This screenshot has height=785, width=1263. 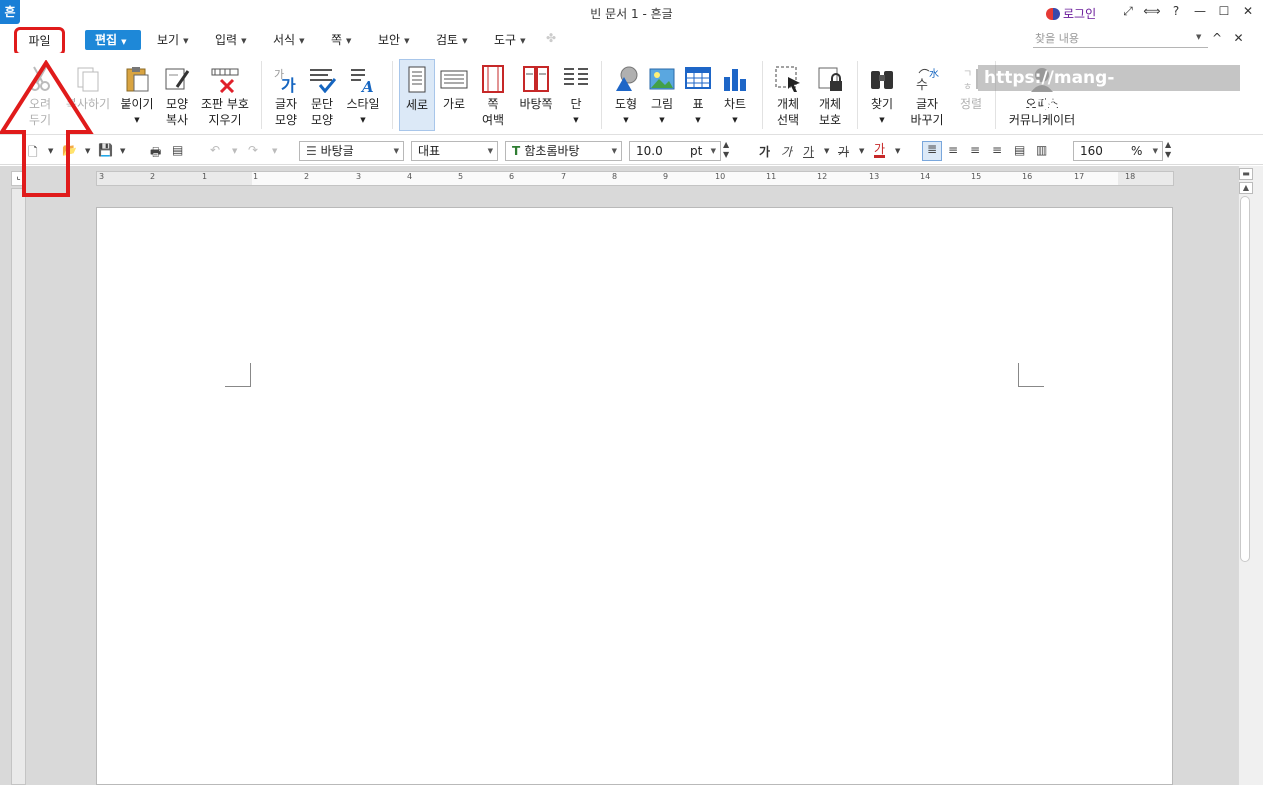 What do you see at coordinates (1041, 150) in the screenshot?
I see `split-align-button: ▥` at bounding box center [1041, 150].